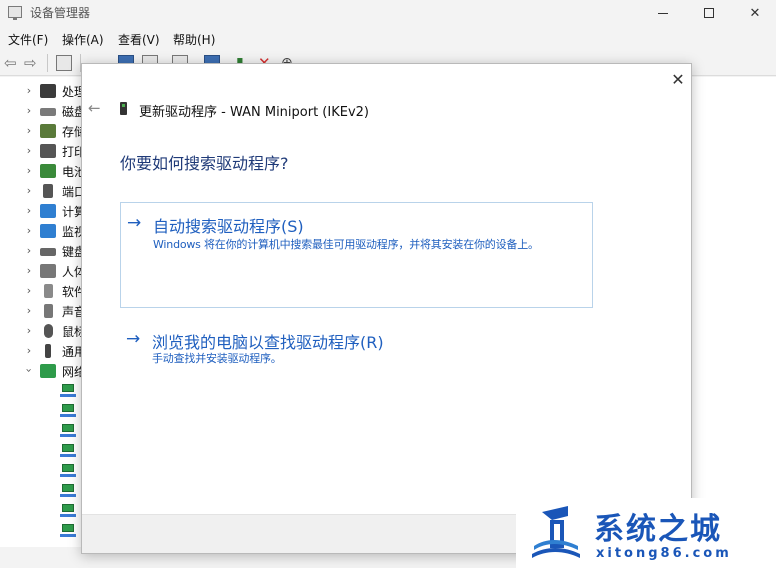  I want to click on option-description: 手动查找并安装驱动程序。, so click(217, 358).